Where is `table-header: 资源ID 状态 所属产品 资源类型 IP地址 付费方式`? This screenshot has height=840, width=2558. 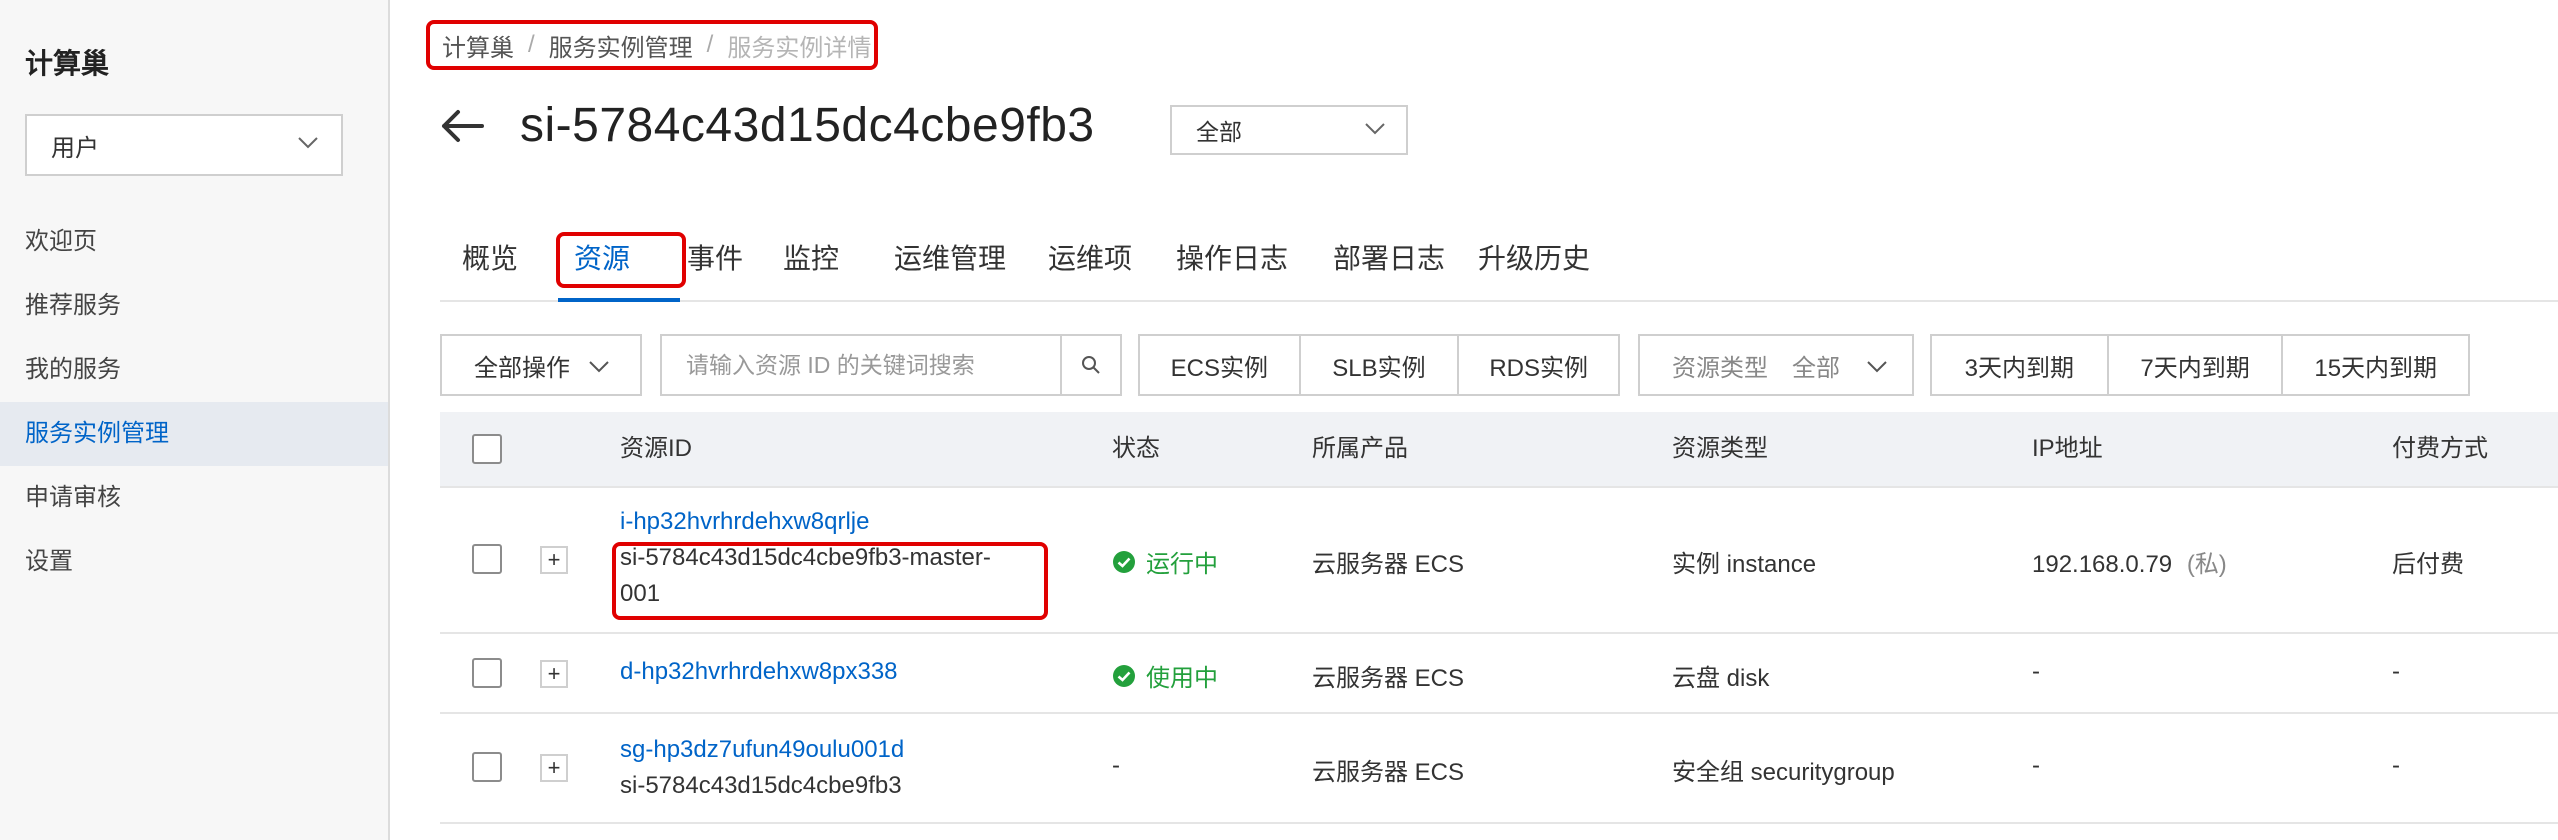 table-header: 资源ID 状态 所属产品 资源类型 IP地址 付费方式 is located at coordinates (1499, 450).